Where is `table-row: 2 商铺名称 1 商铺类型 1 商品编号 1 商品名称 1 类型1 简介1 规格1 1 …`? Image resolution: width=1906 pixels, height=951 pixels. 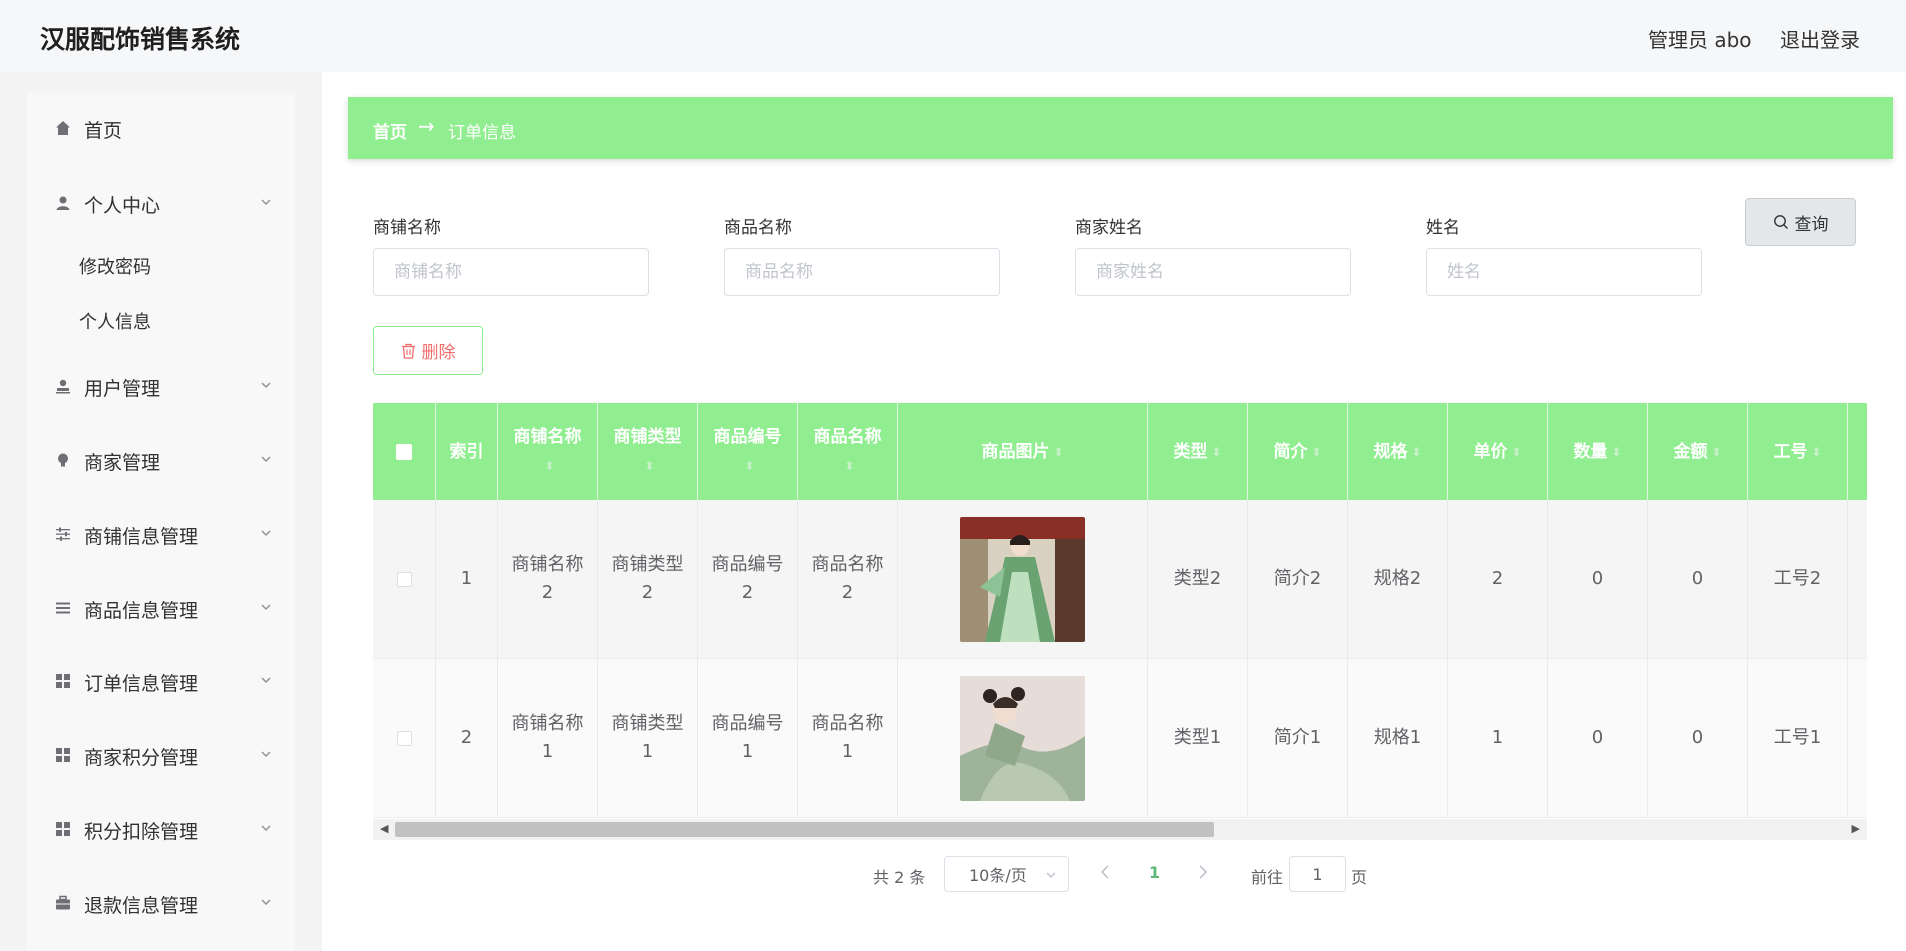
table-row: 2 商铺名称 1 商铺类型 1 商品编号 1 商品名称 1 类型1 简介1 规格1 1 … is located at coordinates (1120, 738).